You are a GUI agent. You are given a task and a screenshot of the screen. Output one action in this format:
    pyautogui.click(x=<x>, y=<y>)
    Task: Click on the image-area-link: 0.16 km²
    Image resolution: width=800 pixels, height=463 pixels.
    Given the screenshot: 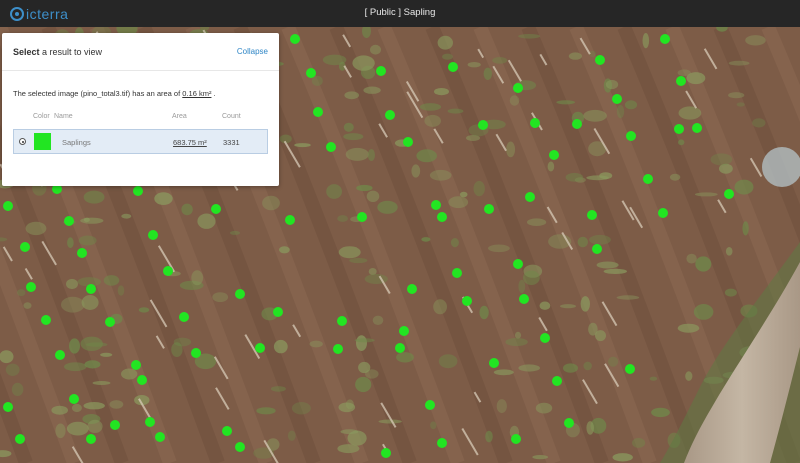 What is the action you would take?
    pyautogui.click(x=196, y=93)
    